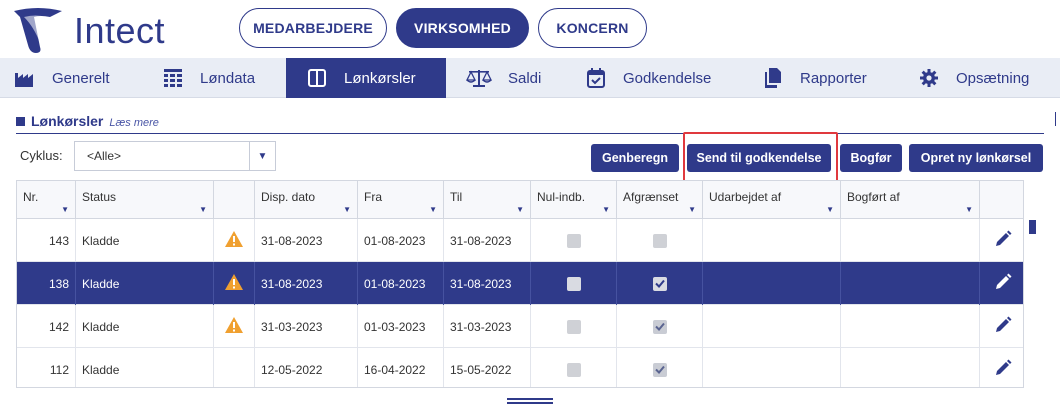 This screenshot has width=1060, height=406. Describe the element at coordinates (173, 78) in the screenshot. I see `spreadsheet-icon` at that location.